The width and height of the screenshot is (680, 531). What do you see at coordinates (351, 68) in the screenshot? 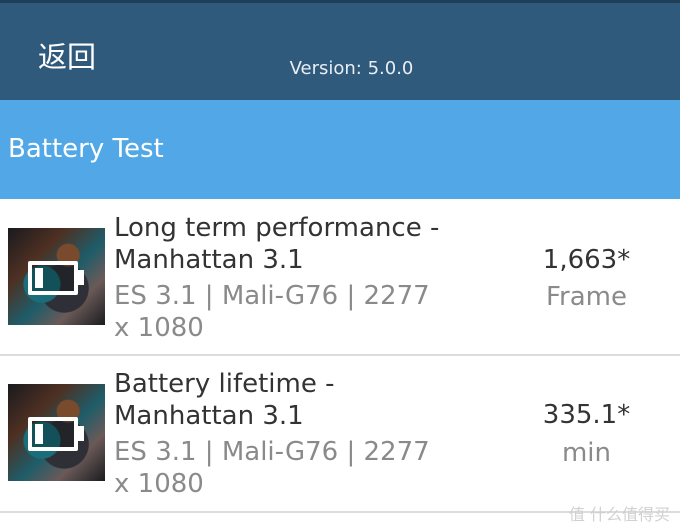
I see `version-label: Version: 5.0.0` at bounding box center [351, 68].